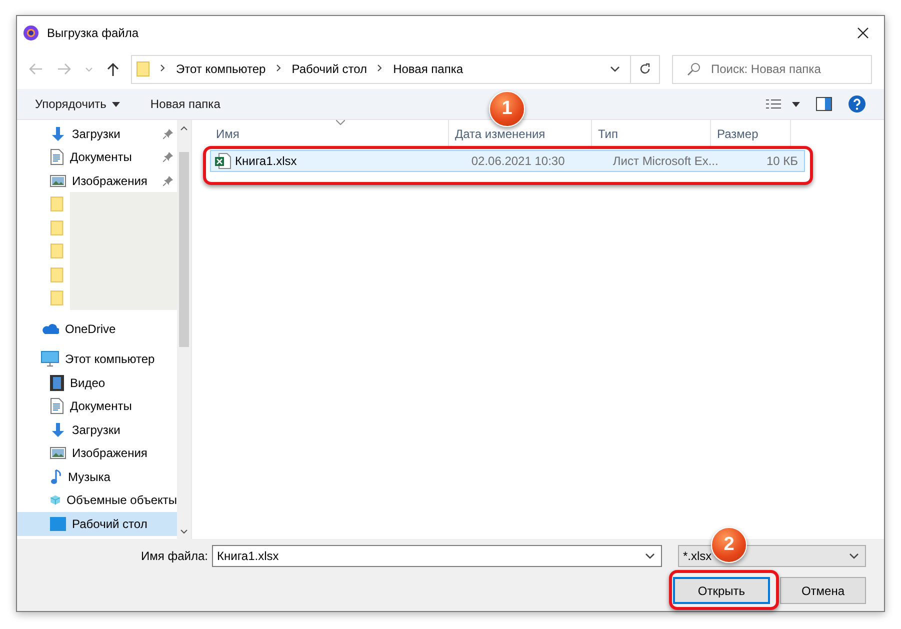 Image resolution: width=901 pixels, height=629 pixels. What do you see at coordinates (518, 161) in the screenshot?
I see `date-cell-text: 02.06.2021 10:30` at bounding box center [518, 161].